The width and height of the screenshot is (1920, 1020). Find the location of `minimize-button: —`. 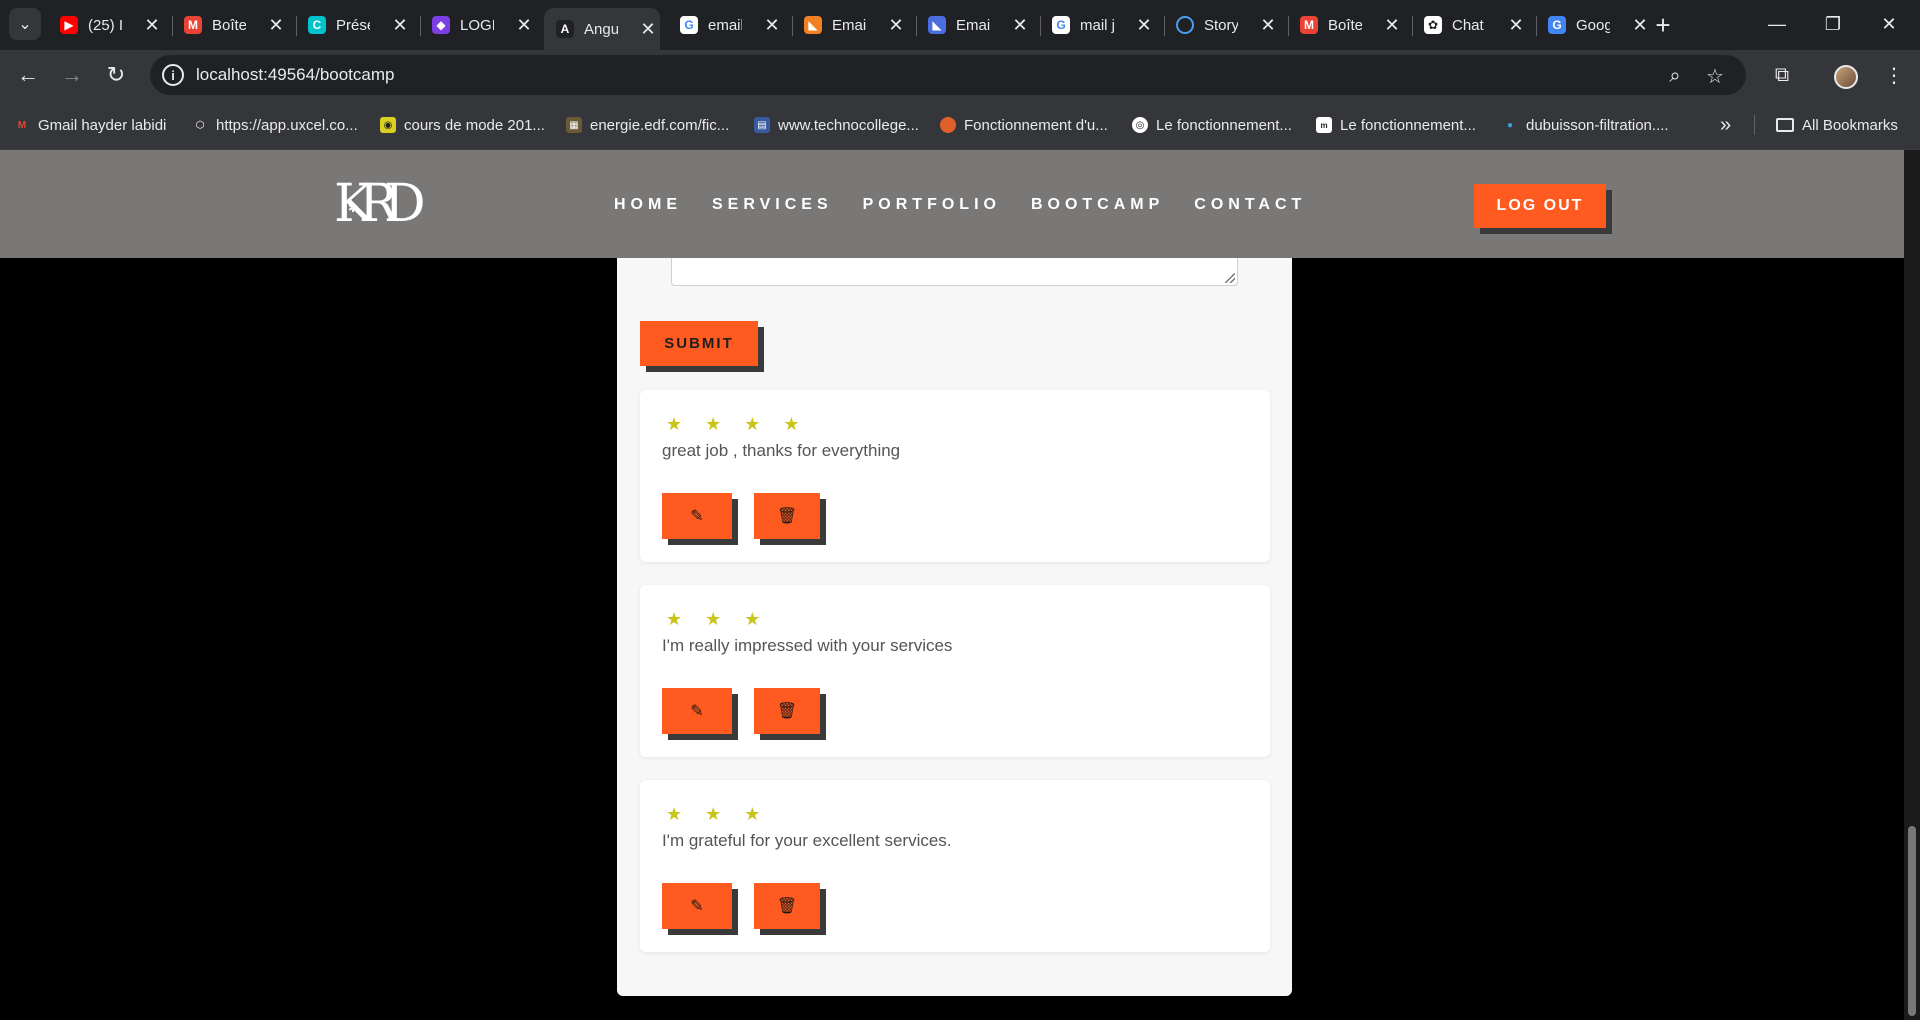

minimize-button: — is located at coordinates (1777, 24).